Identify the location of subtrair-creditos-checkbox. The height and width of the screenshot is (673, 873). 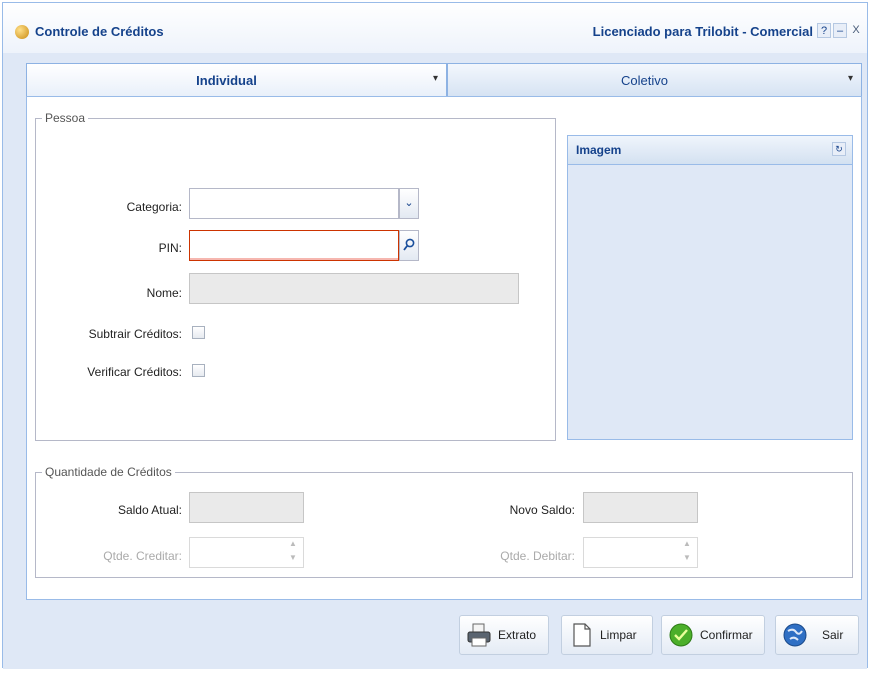
(198, 332).